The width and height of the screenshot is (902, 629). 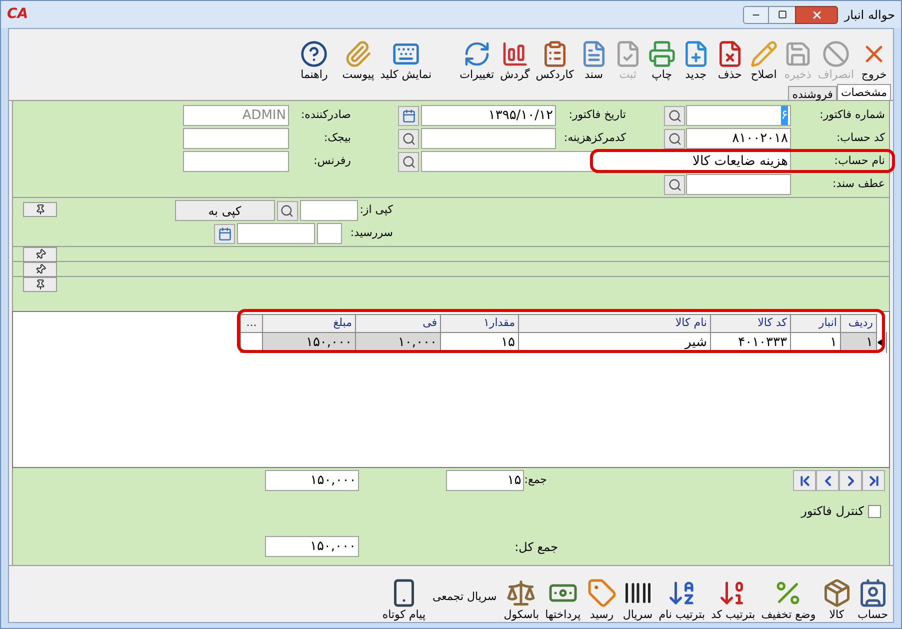 I want to click on toolbar-button: سریال, so click(x=638, y=597).